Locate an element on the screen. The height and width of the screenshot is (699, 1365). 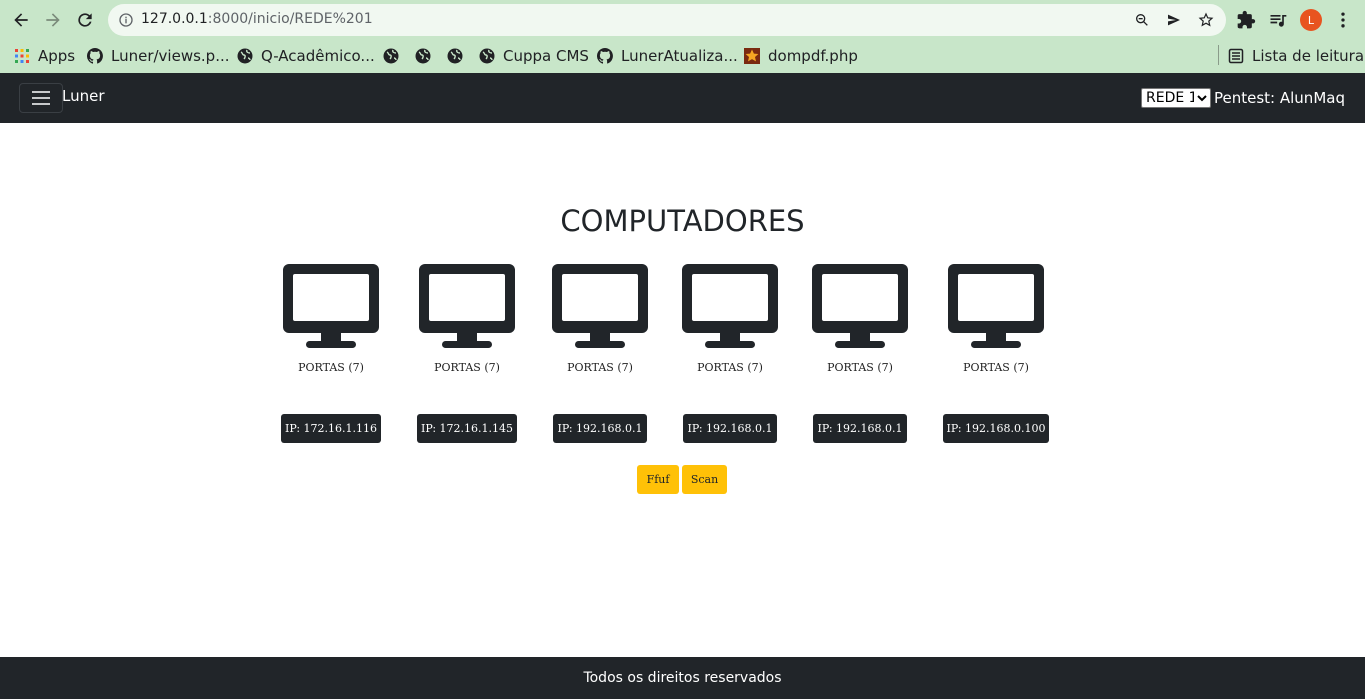
reading-list-icon is located at coordinates (1236, 56).